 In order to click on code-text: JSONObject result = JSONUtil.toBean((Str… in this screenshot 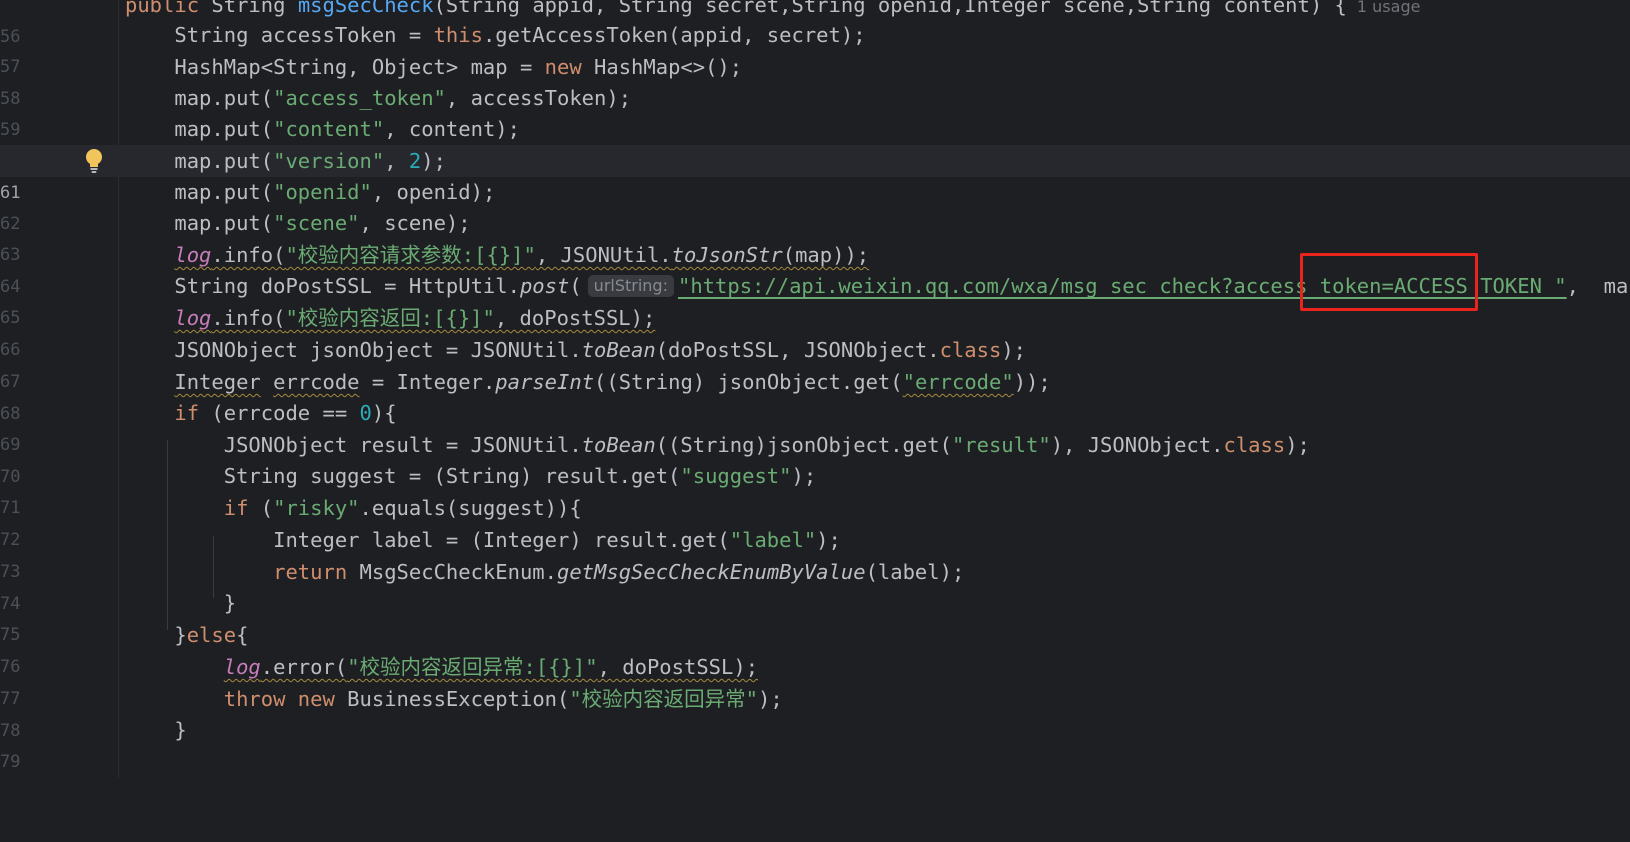, I will do `click(717, 445)`.